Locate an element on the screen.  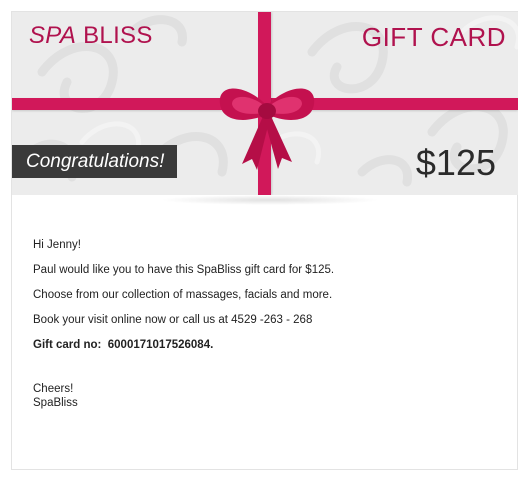
gift-card-number: Gift card no: 6000171017526084. is located at coordinates (263, 345).